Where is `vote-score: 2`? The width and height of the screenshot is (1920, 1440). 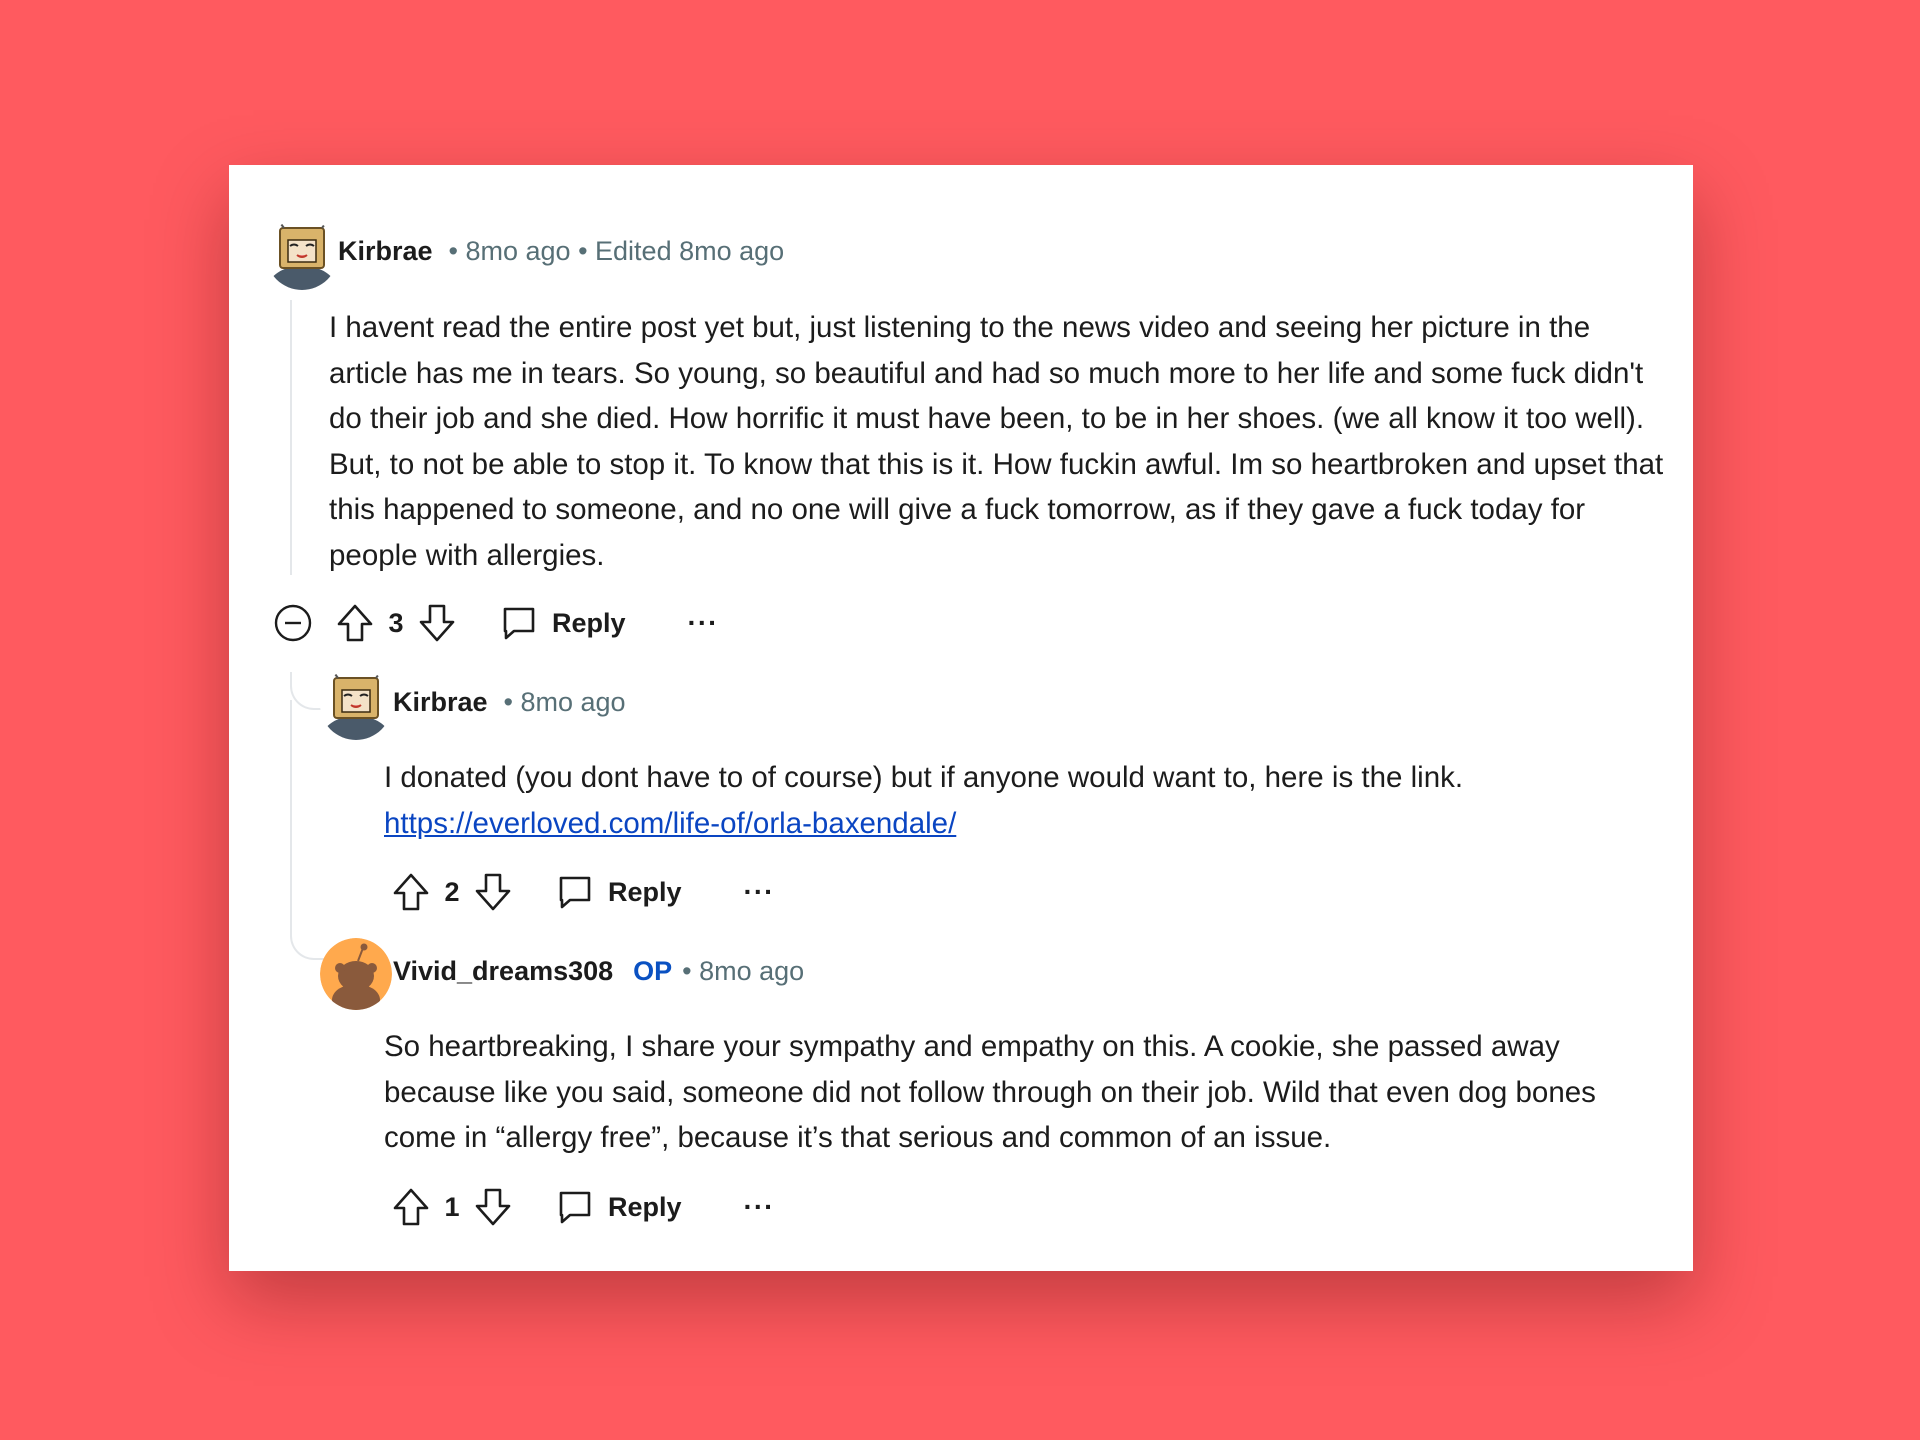
vote-score: 2 is located at coordinates (452, 891).